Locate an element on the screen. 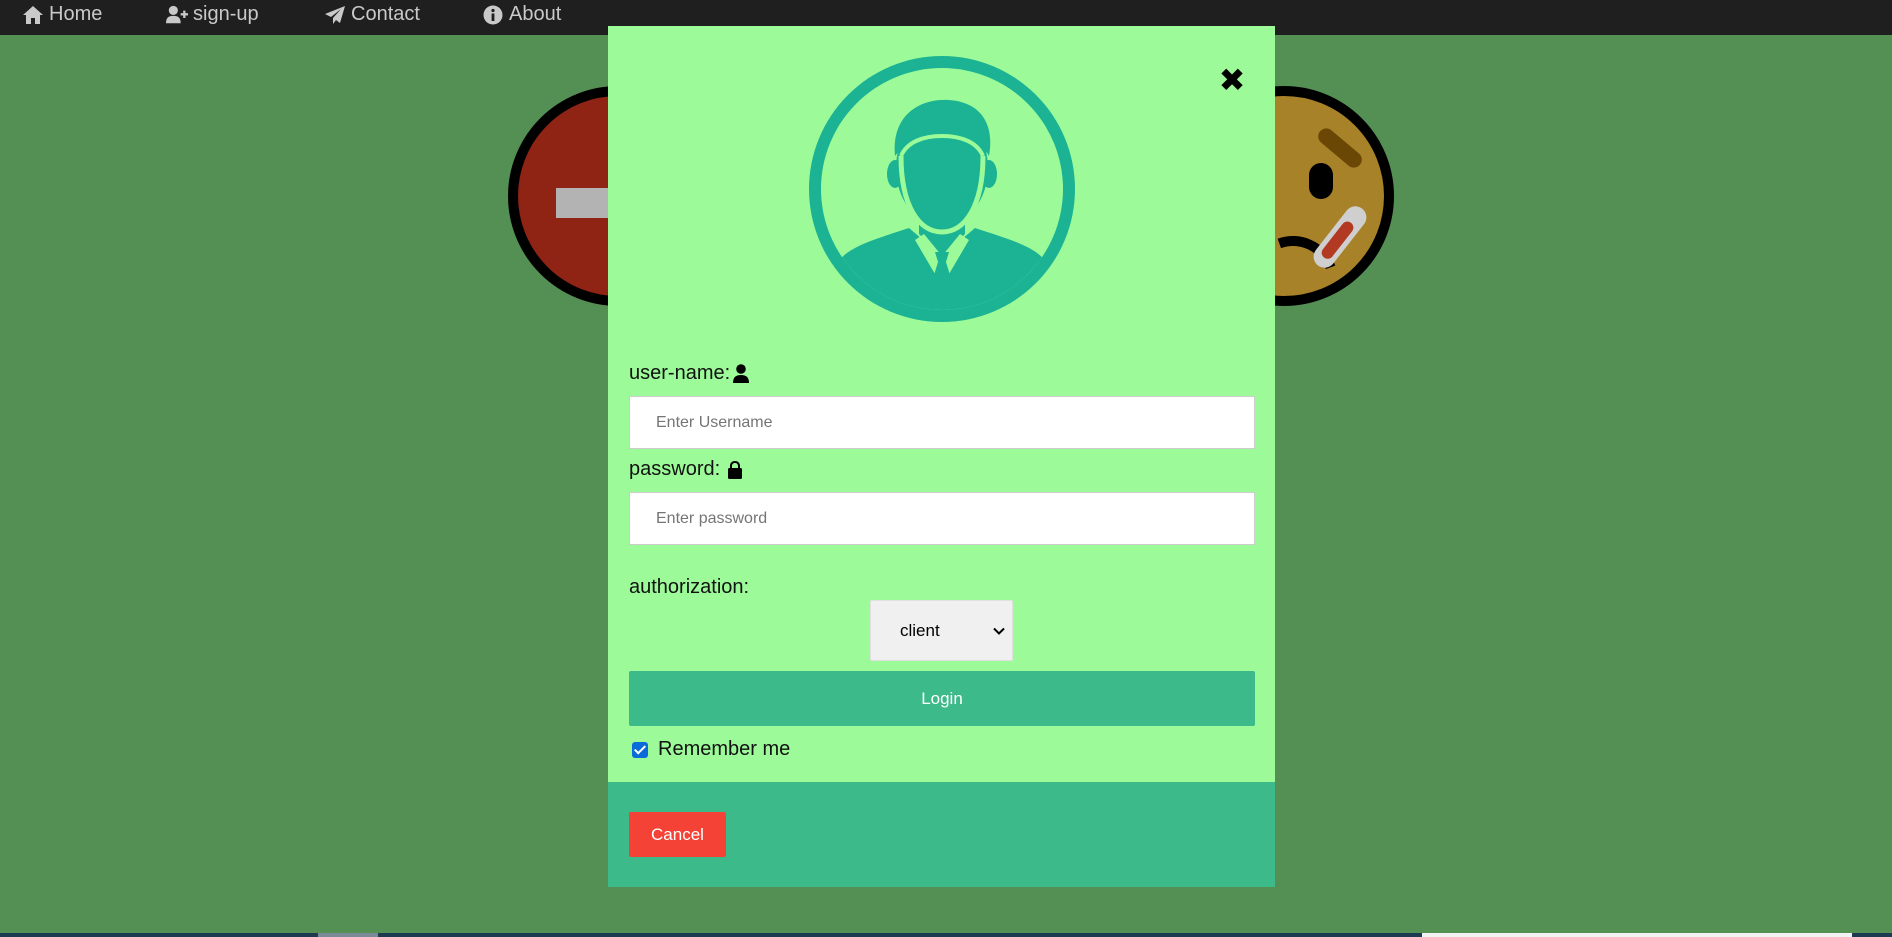 The image size is (1892, 937). nav-home-link: Home is located at coordinates (62, 14).